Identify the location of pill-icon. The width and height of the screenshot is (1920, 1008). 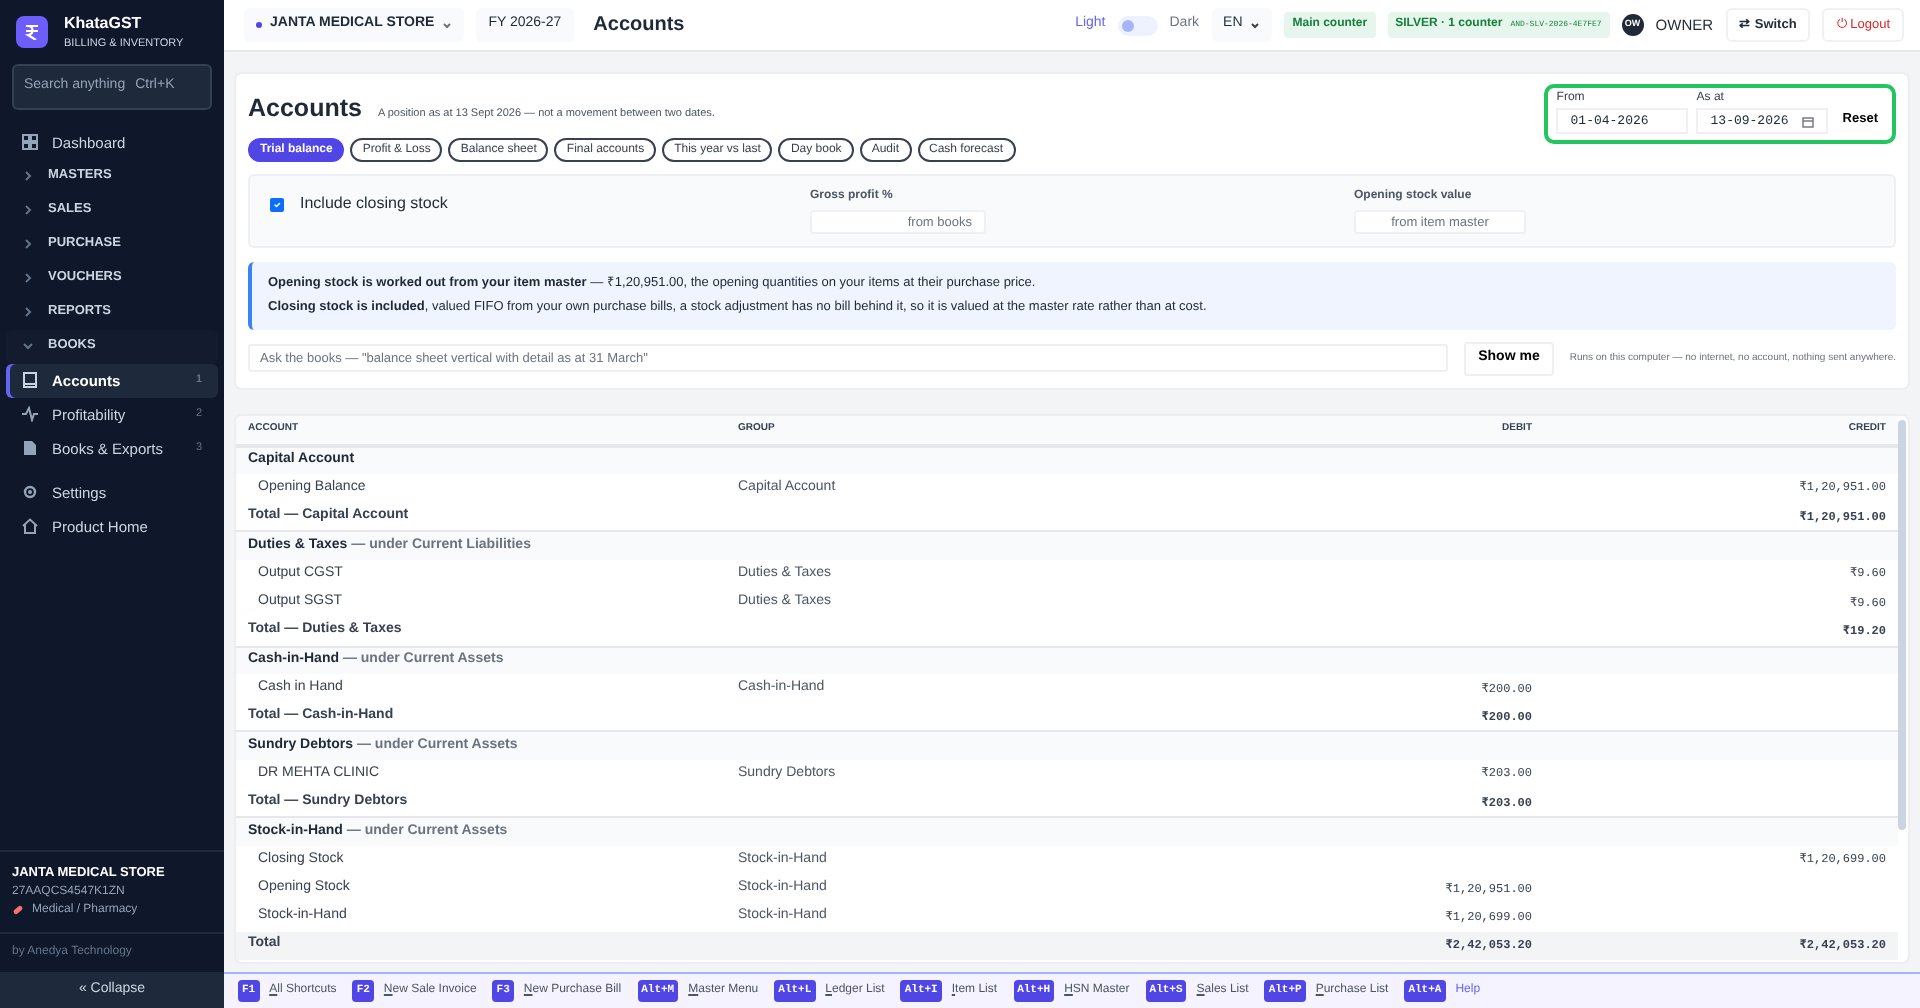
(18, 910).